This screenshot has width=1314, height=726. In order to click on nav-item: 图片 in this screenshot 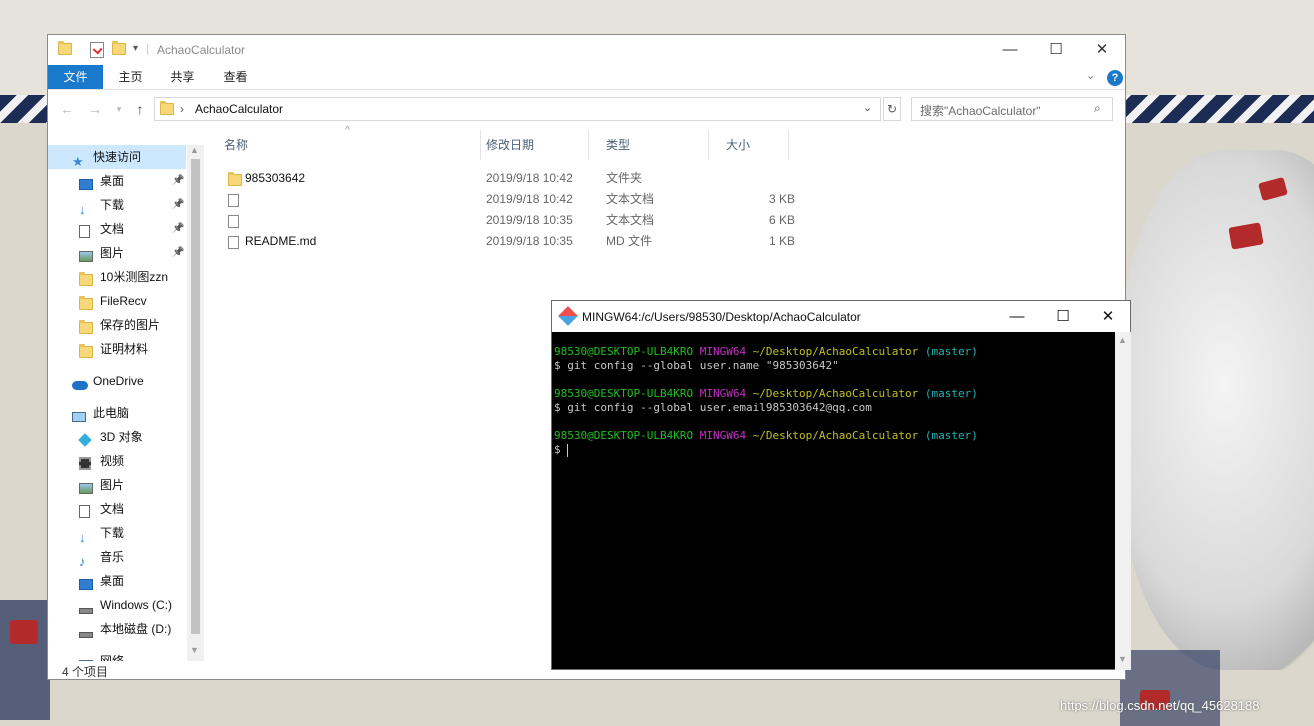, I will do `click(117, 485)`.